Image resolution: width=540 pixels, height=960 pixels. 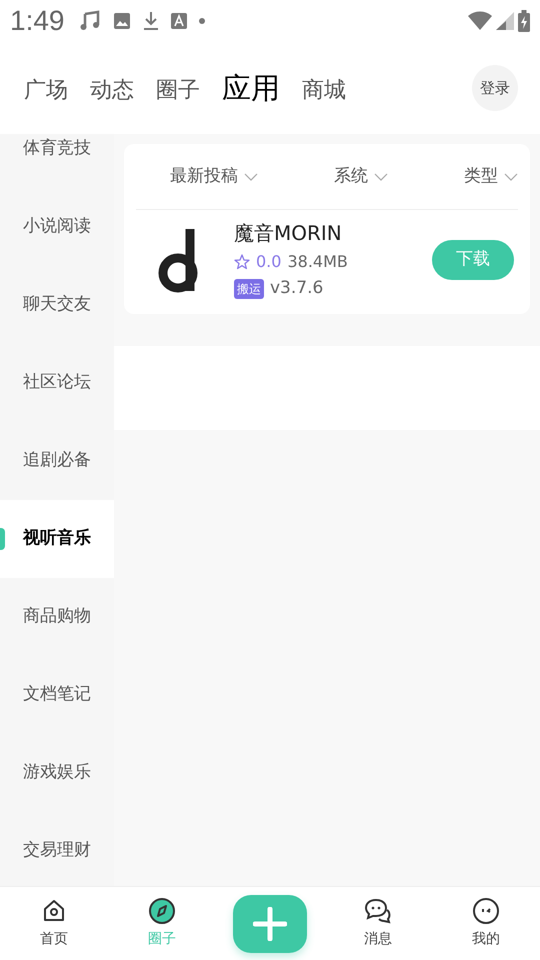 I want to click on app-badge-icon, so click(x=178, y=21).